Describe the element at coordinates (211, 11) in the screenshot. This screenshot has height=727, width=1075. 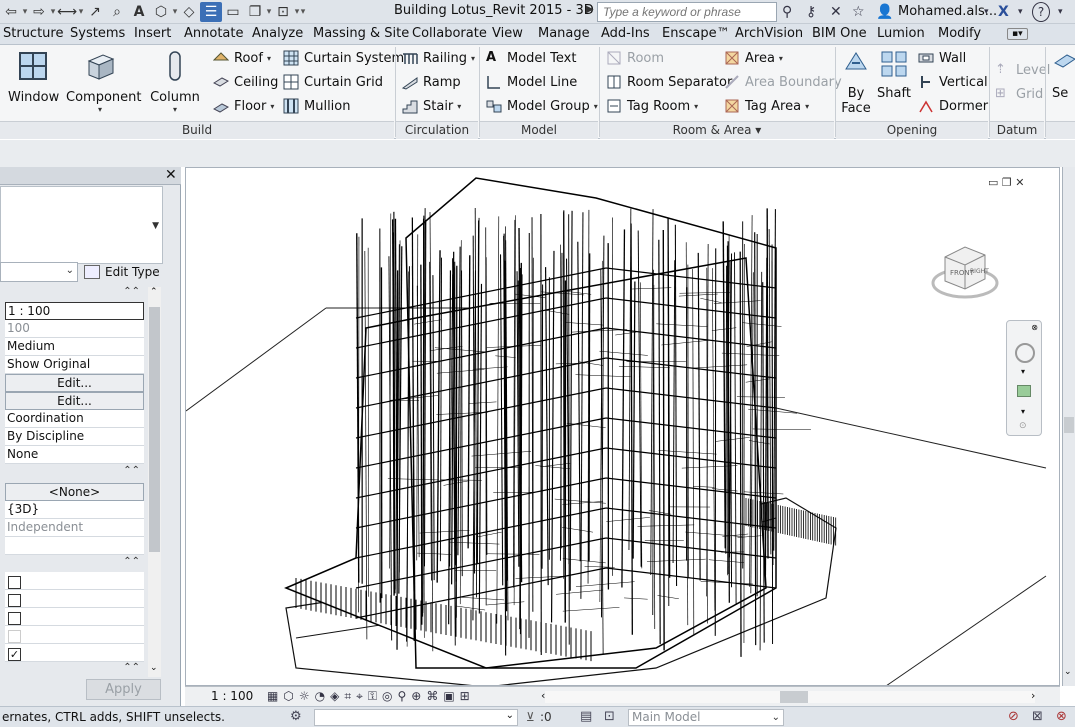
I see `thin-lines-icon: ☰` at that location.